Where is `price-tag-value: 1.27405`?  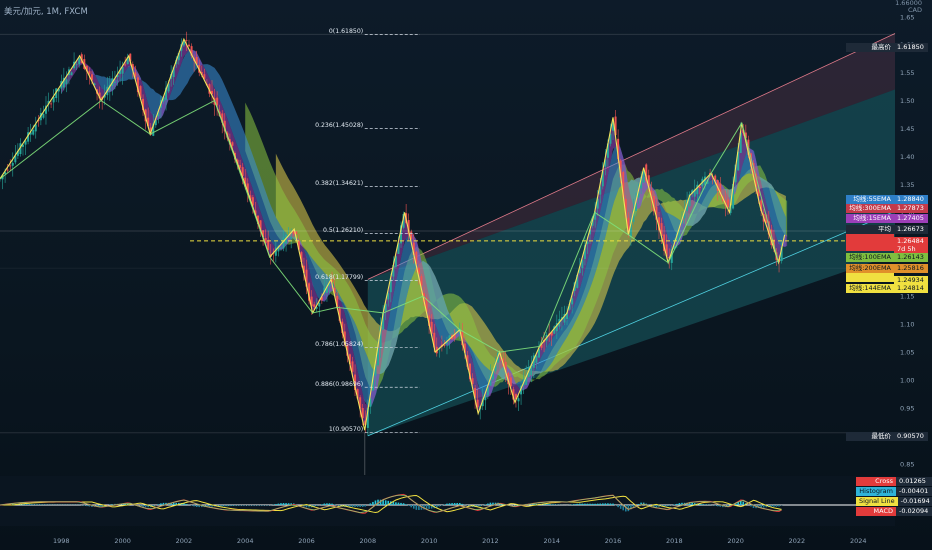
price-tag-value: 1.27405 is located at coordinates (911, 218).